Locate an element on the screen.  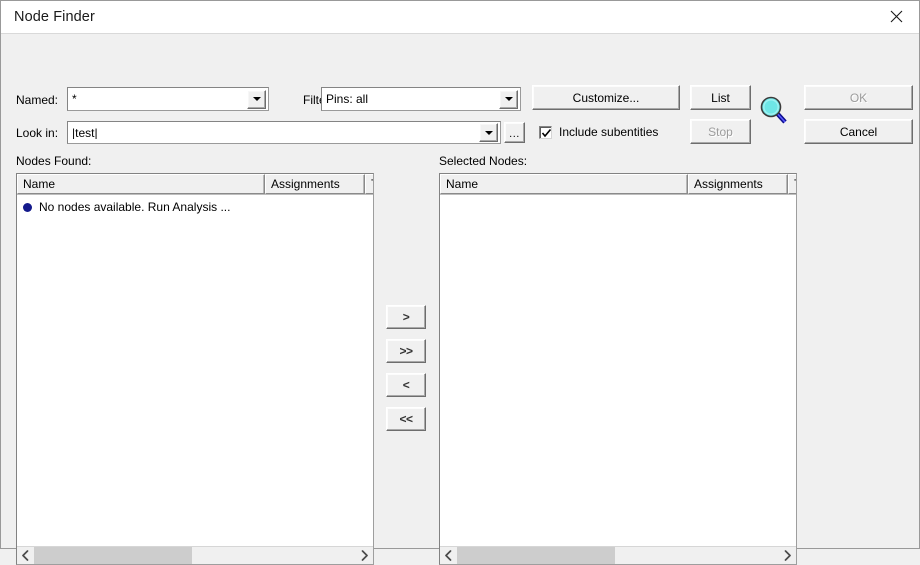
filter-combobox: Pins: all is located at coordinates (421, 99).